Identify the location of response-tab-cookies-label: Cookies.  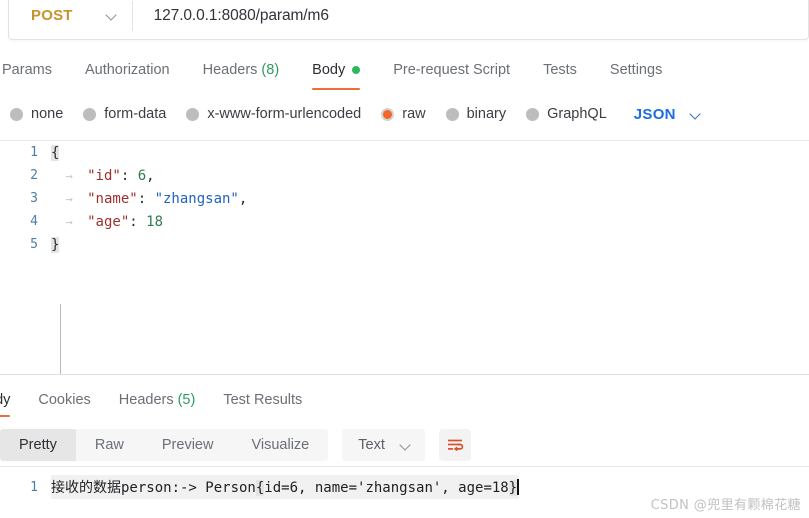
(64, 400).